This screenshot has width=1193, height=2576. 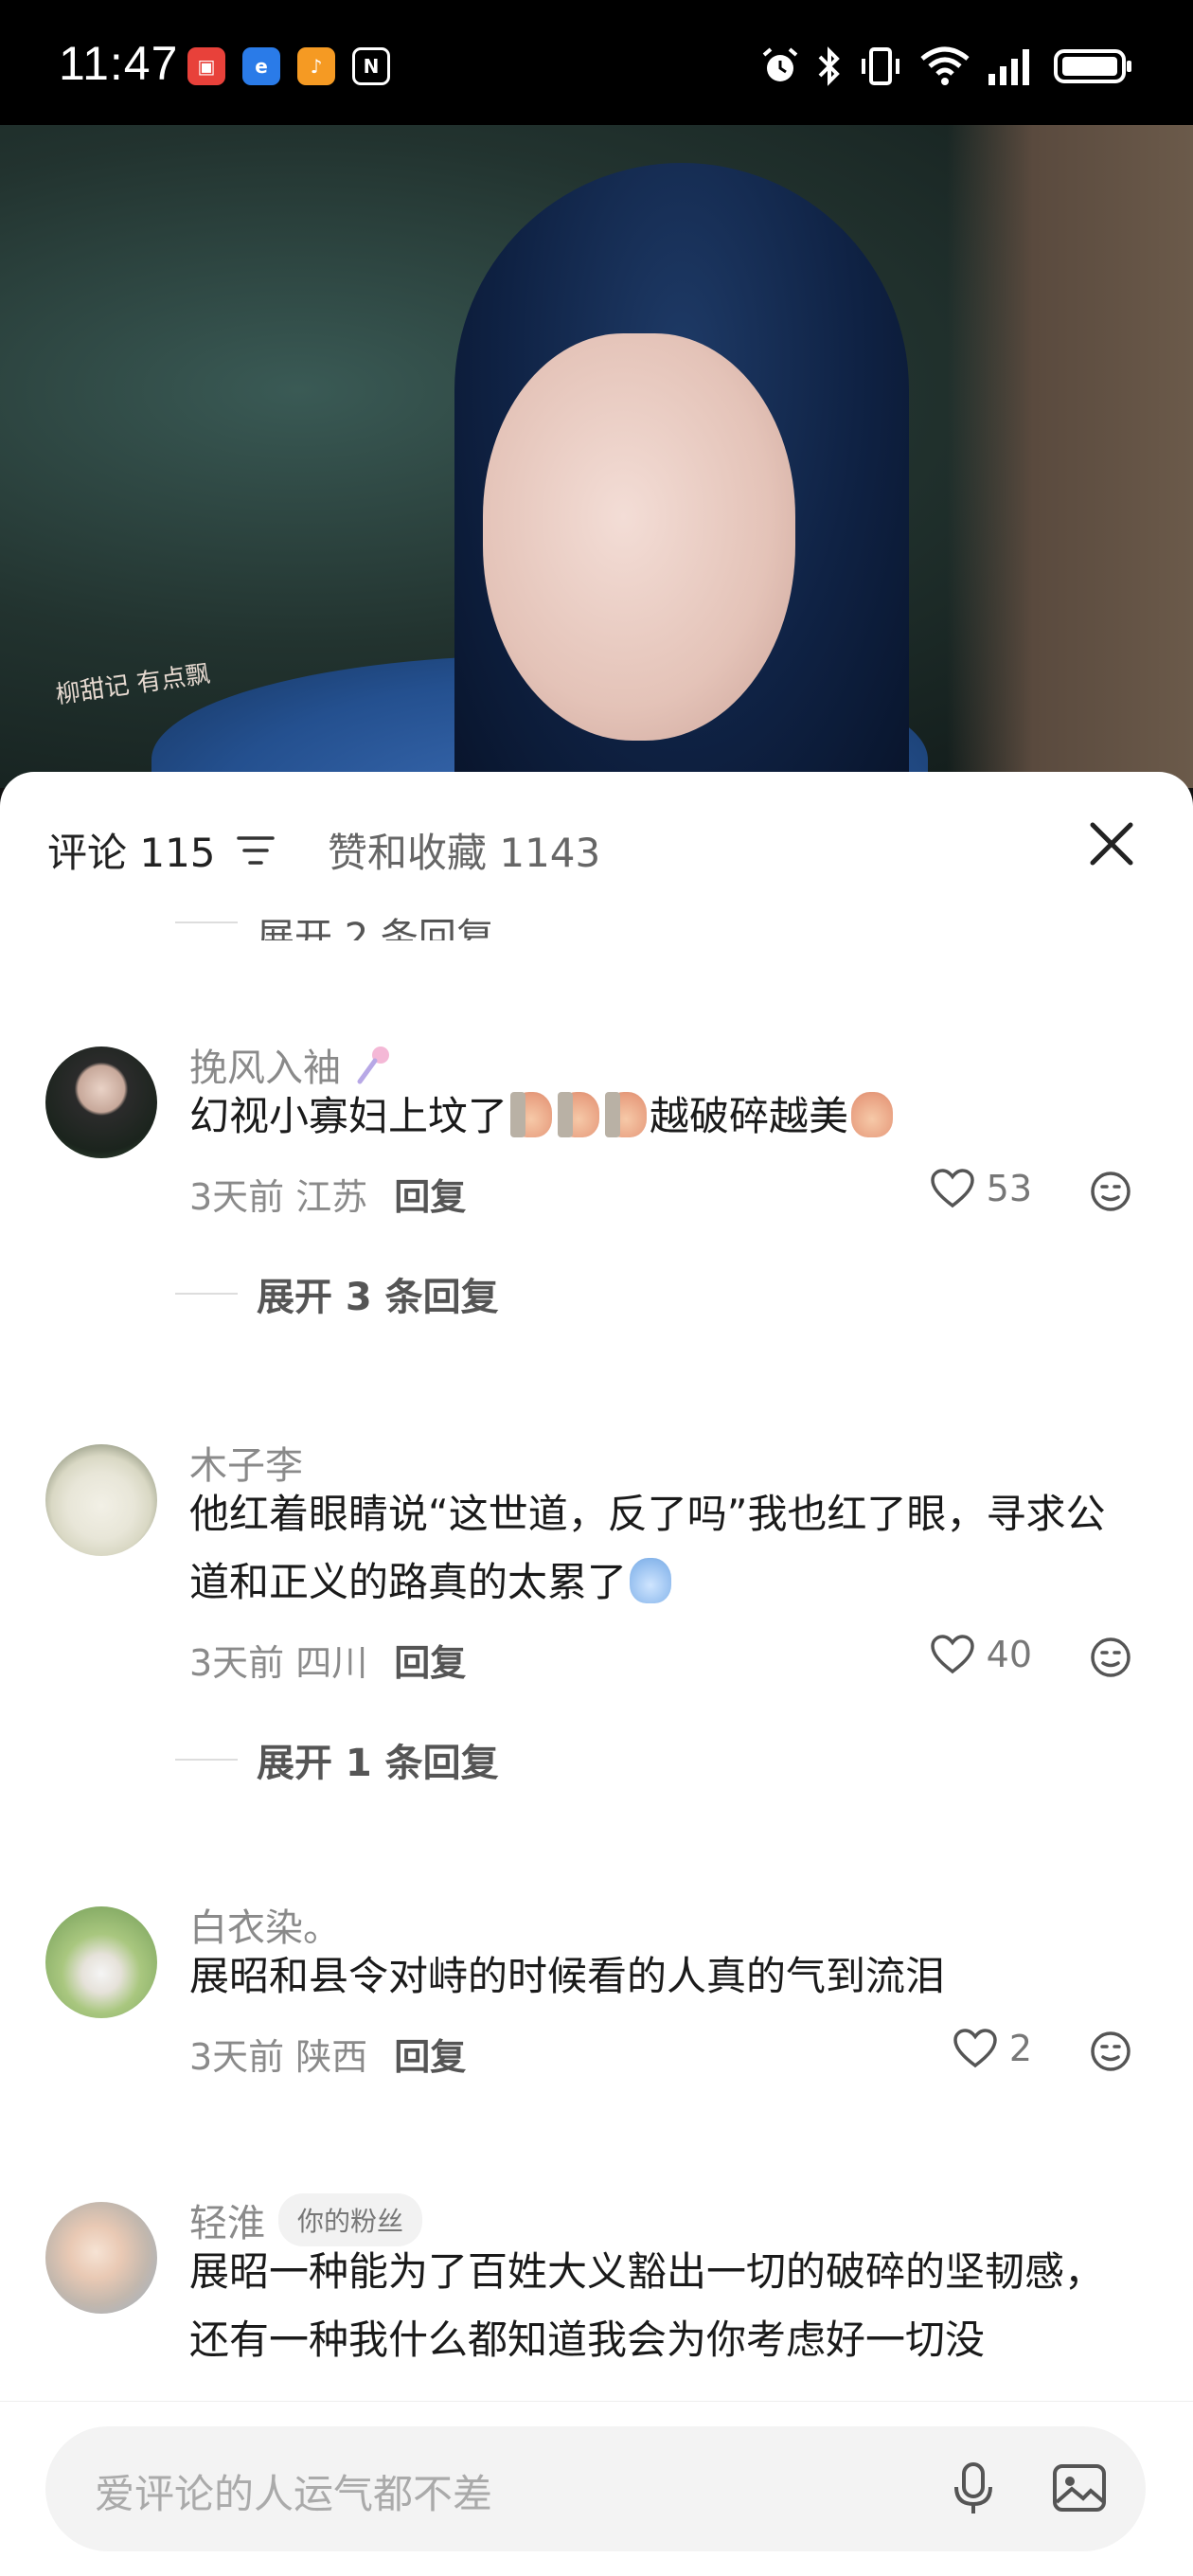 What do you see at coordinates (596, 62) in the screenshot?
I see `status-bar: 11:47 ▣ e ♪ N` at bounding box center [596, 62].